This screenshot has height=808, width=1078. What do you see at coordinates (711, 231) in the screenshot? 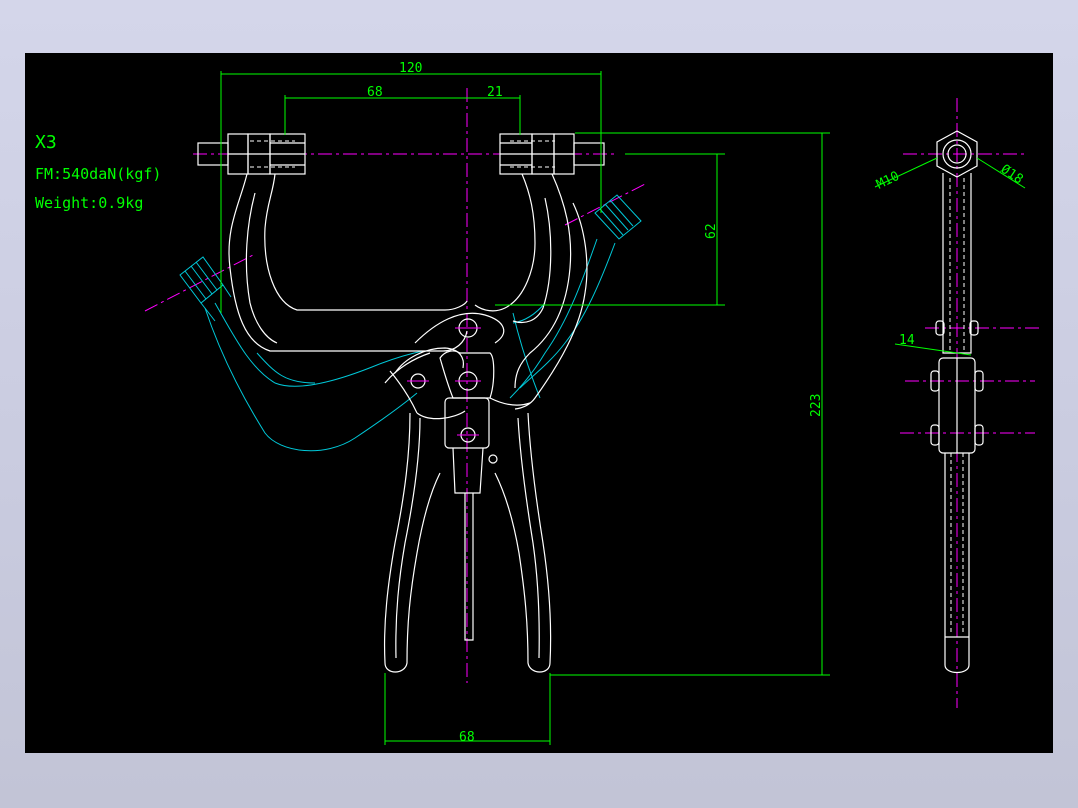
I see `dim-jaw-height: 62` at bounding box center [711, 231].